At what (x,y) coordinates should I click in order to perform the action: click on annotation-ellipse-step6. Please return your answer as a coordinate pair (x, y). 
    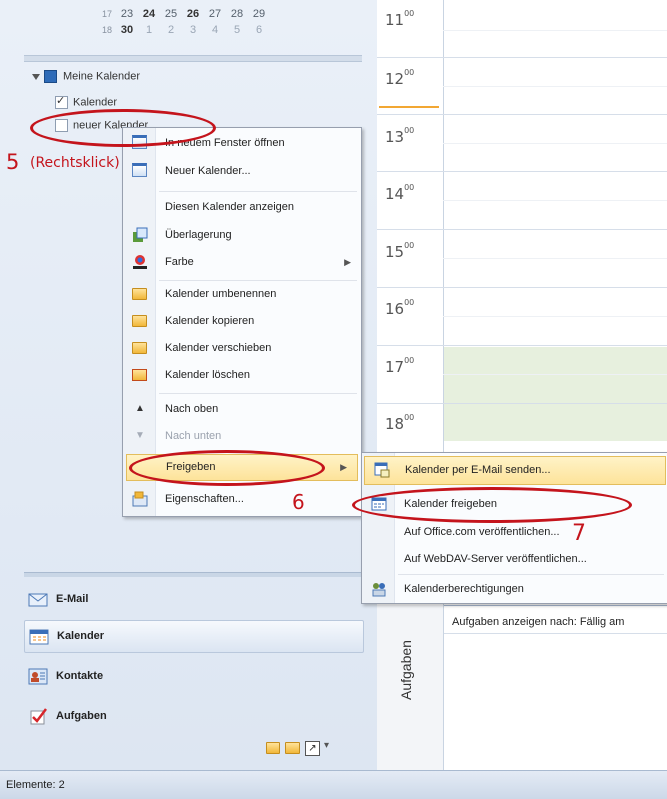
    Looking at the image, I should click on (227, 468).